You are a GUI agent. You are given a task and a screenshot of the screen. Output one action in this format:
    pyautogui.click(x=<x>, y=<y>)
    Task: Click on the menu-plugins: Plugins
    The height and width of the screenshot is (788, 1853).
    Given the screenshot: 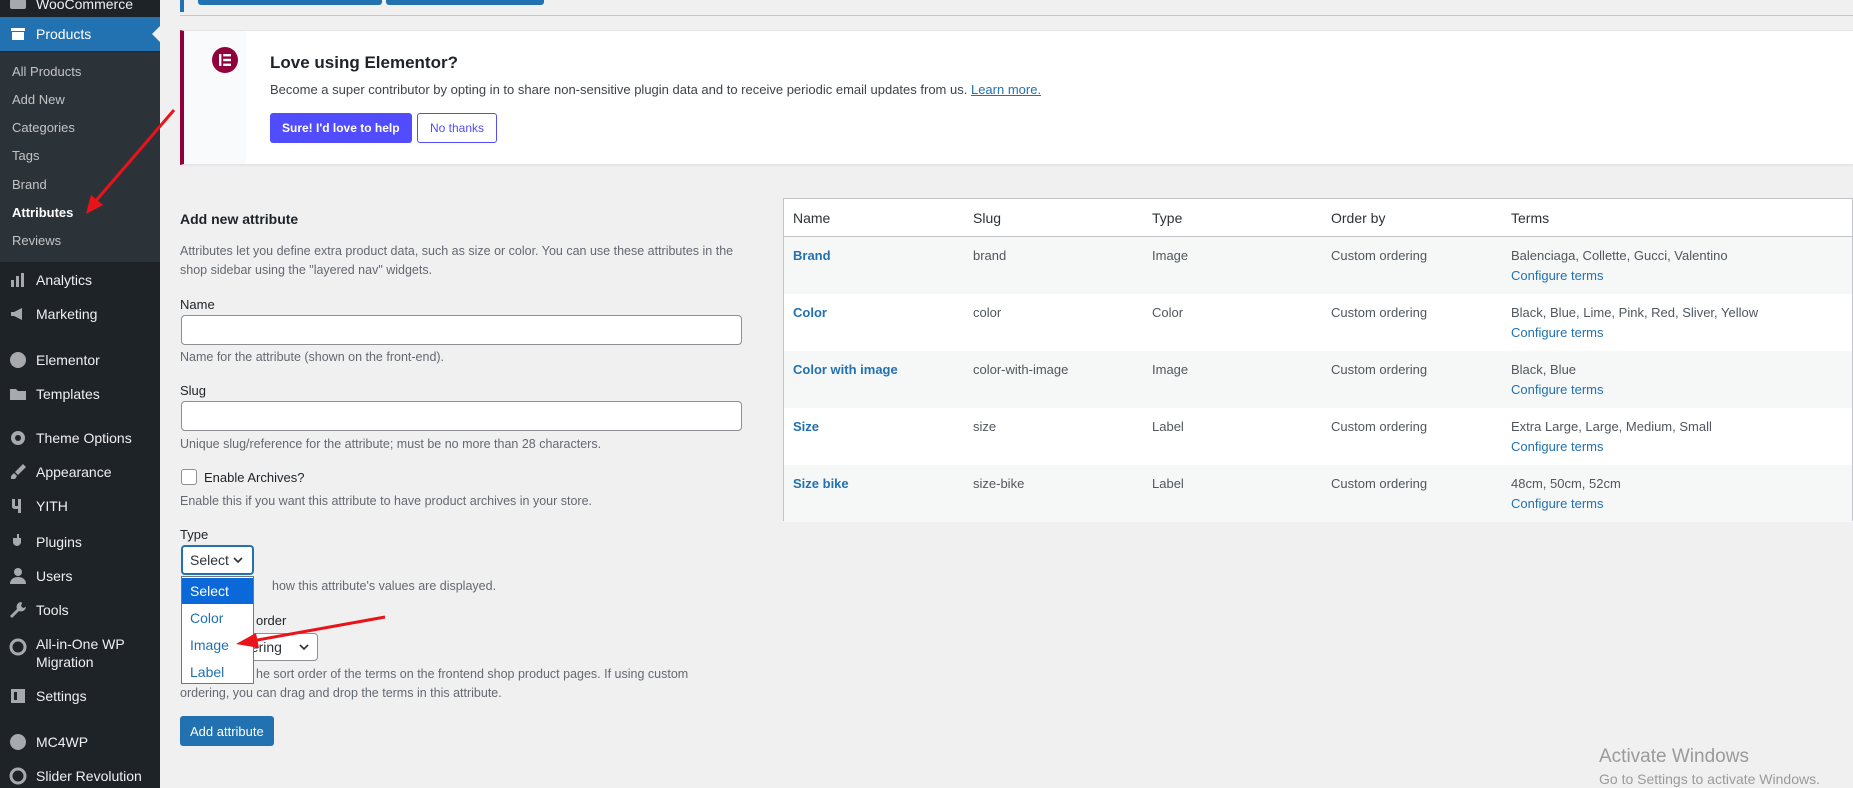 What is the action you would take?
    pyautogui.click(x=80, y=542)
    